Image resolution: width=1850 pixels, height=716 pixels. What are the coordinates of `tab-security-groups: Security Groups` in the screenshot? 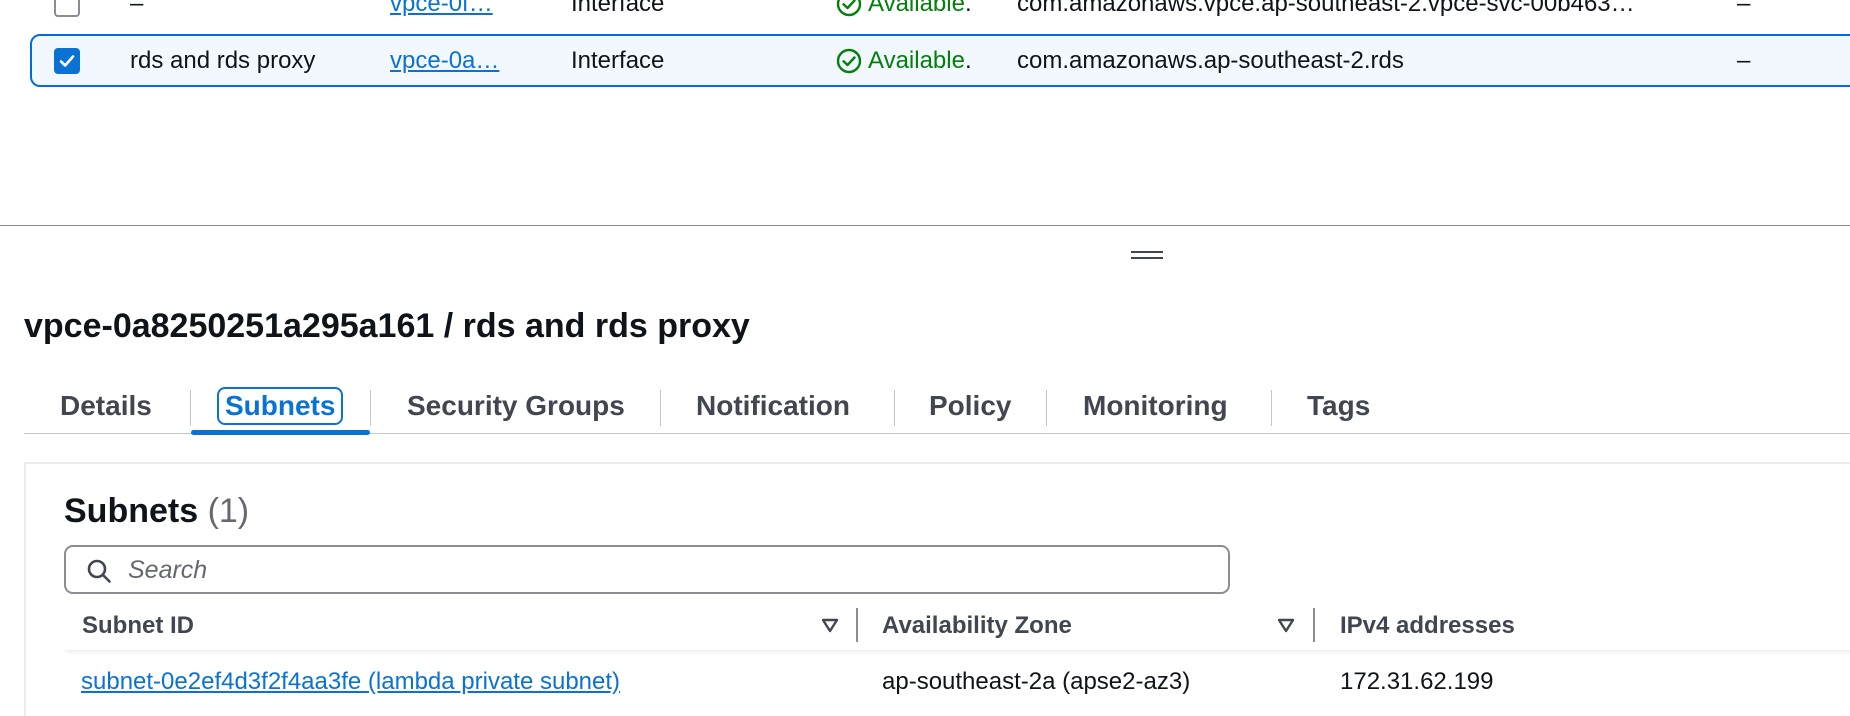 It's located at (516, 406).